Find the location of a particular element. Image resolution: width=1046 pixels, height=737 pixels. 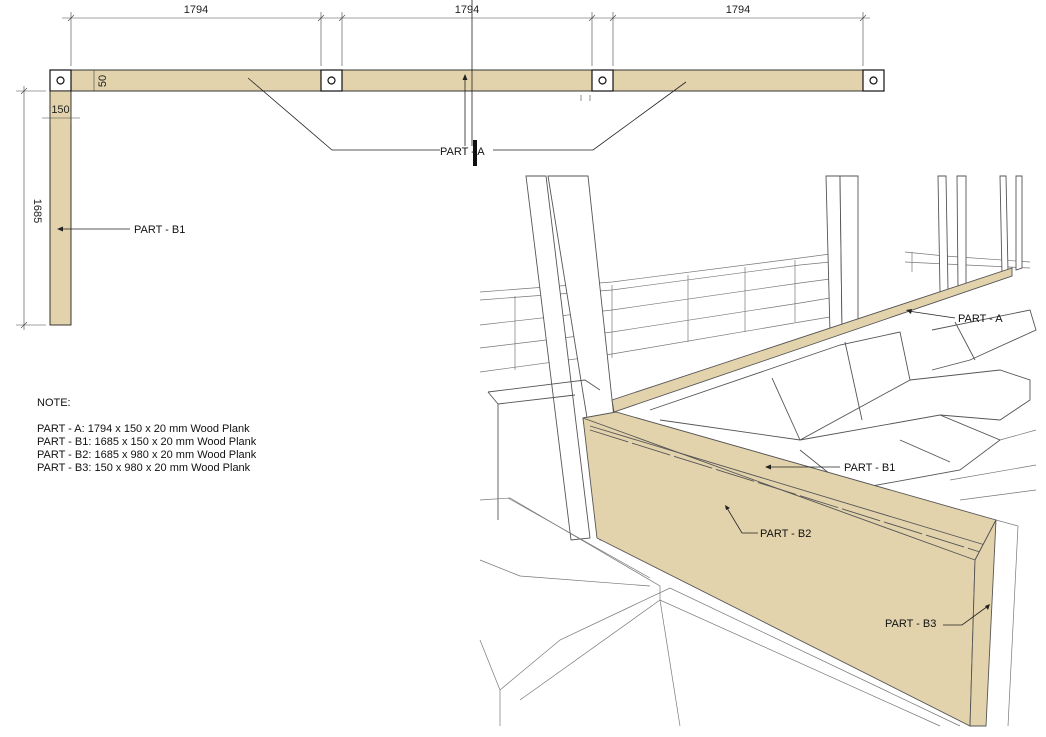

perspective-part-a-beam is located at coordinates (812, 340).